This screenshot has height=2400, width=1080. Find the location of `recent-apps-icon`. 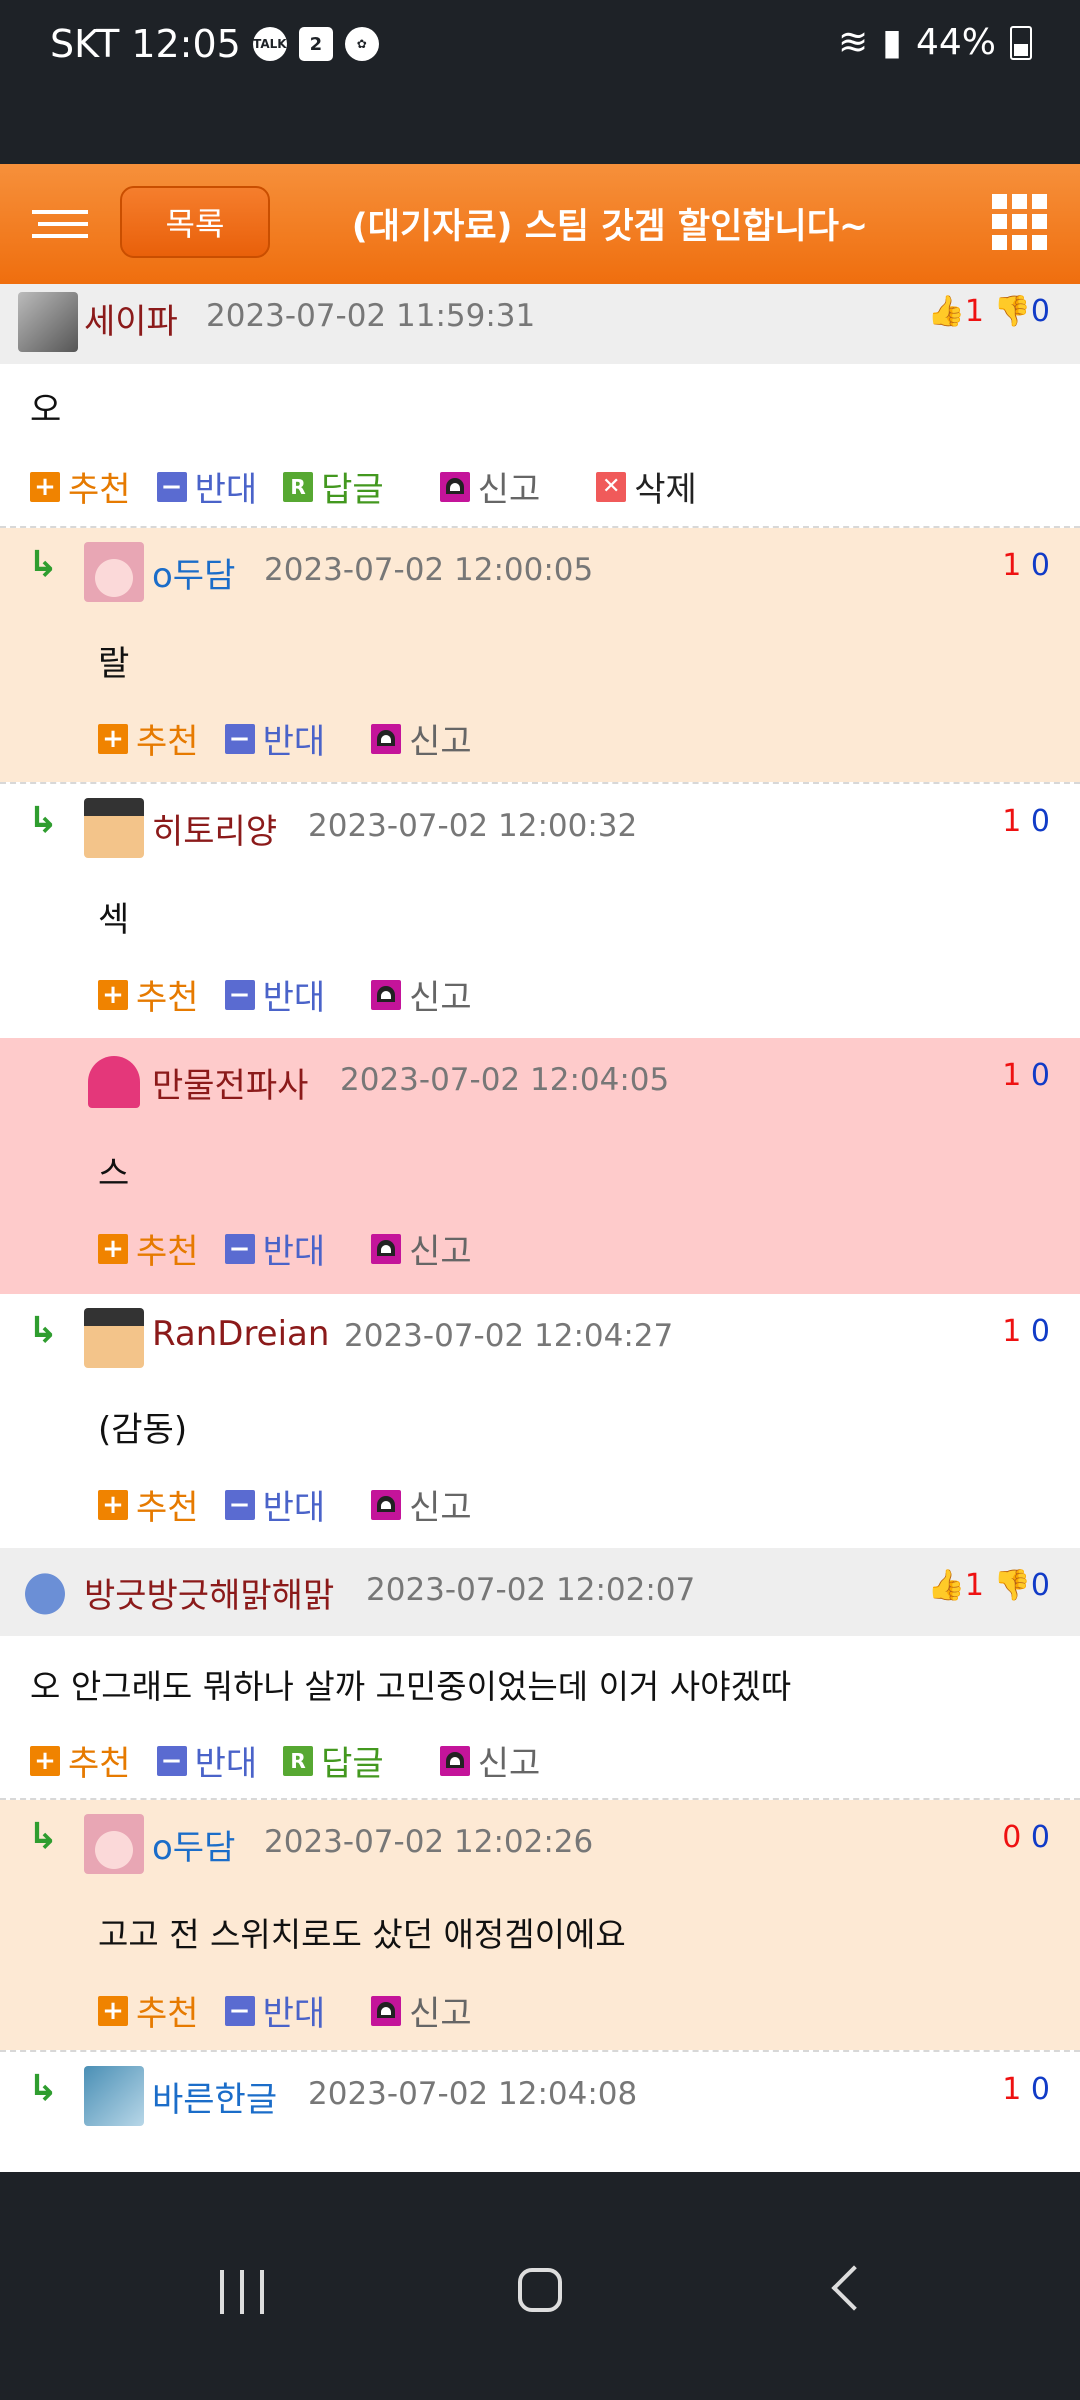

recent-apps-icon is located at coordinates (242, 2292).